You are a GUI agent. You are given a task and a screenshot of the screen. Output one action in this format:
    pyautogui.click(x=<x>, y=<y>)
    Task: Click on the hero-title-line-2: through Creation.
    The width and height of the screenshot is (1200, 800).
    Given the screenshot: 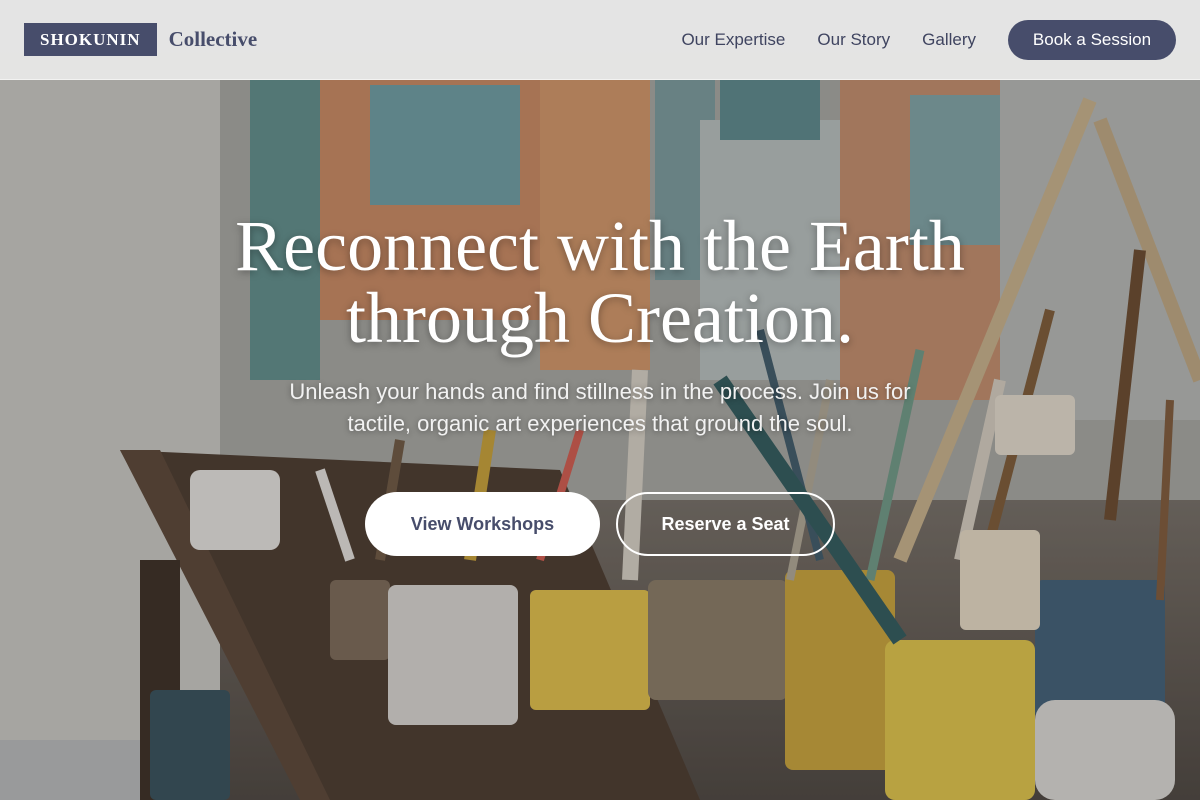 What is the action you would take?
    pyautogui.click(x=600, y=318)
    